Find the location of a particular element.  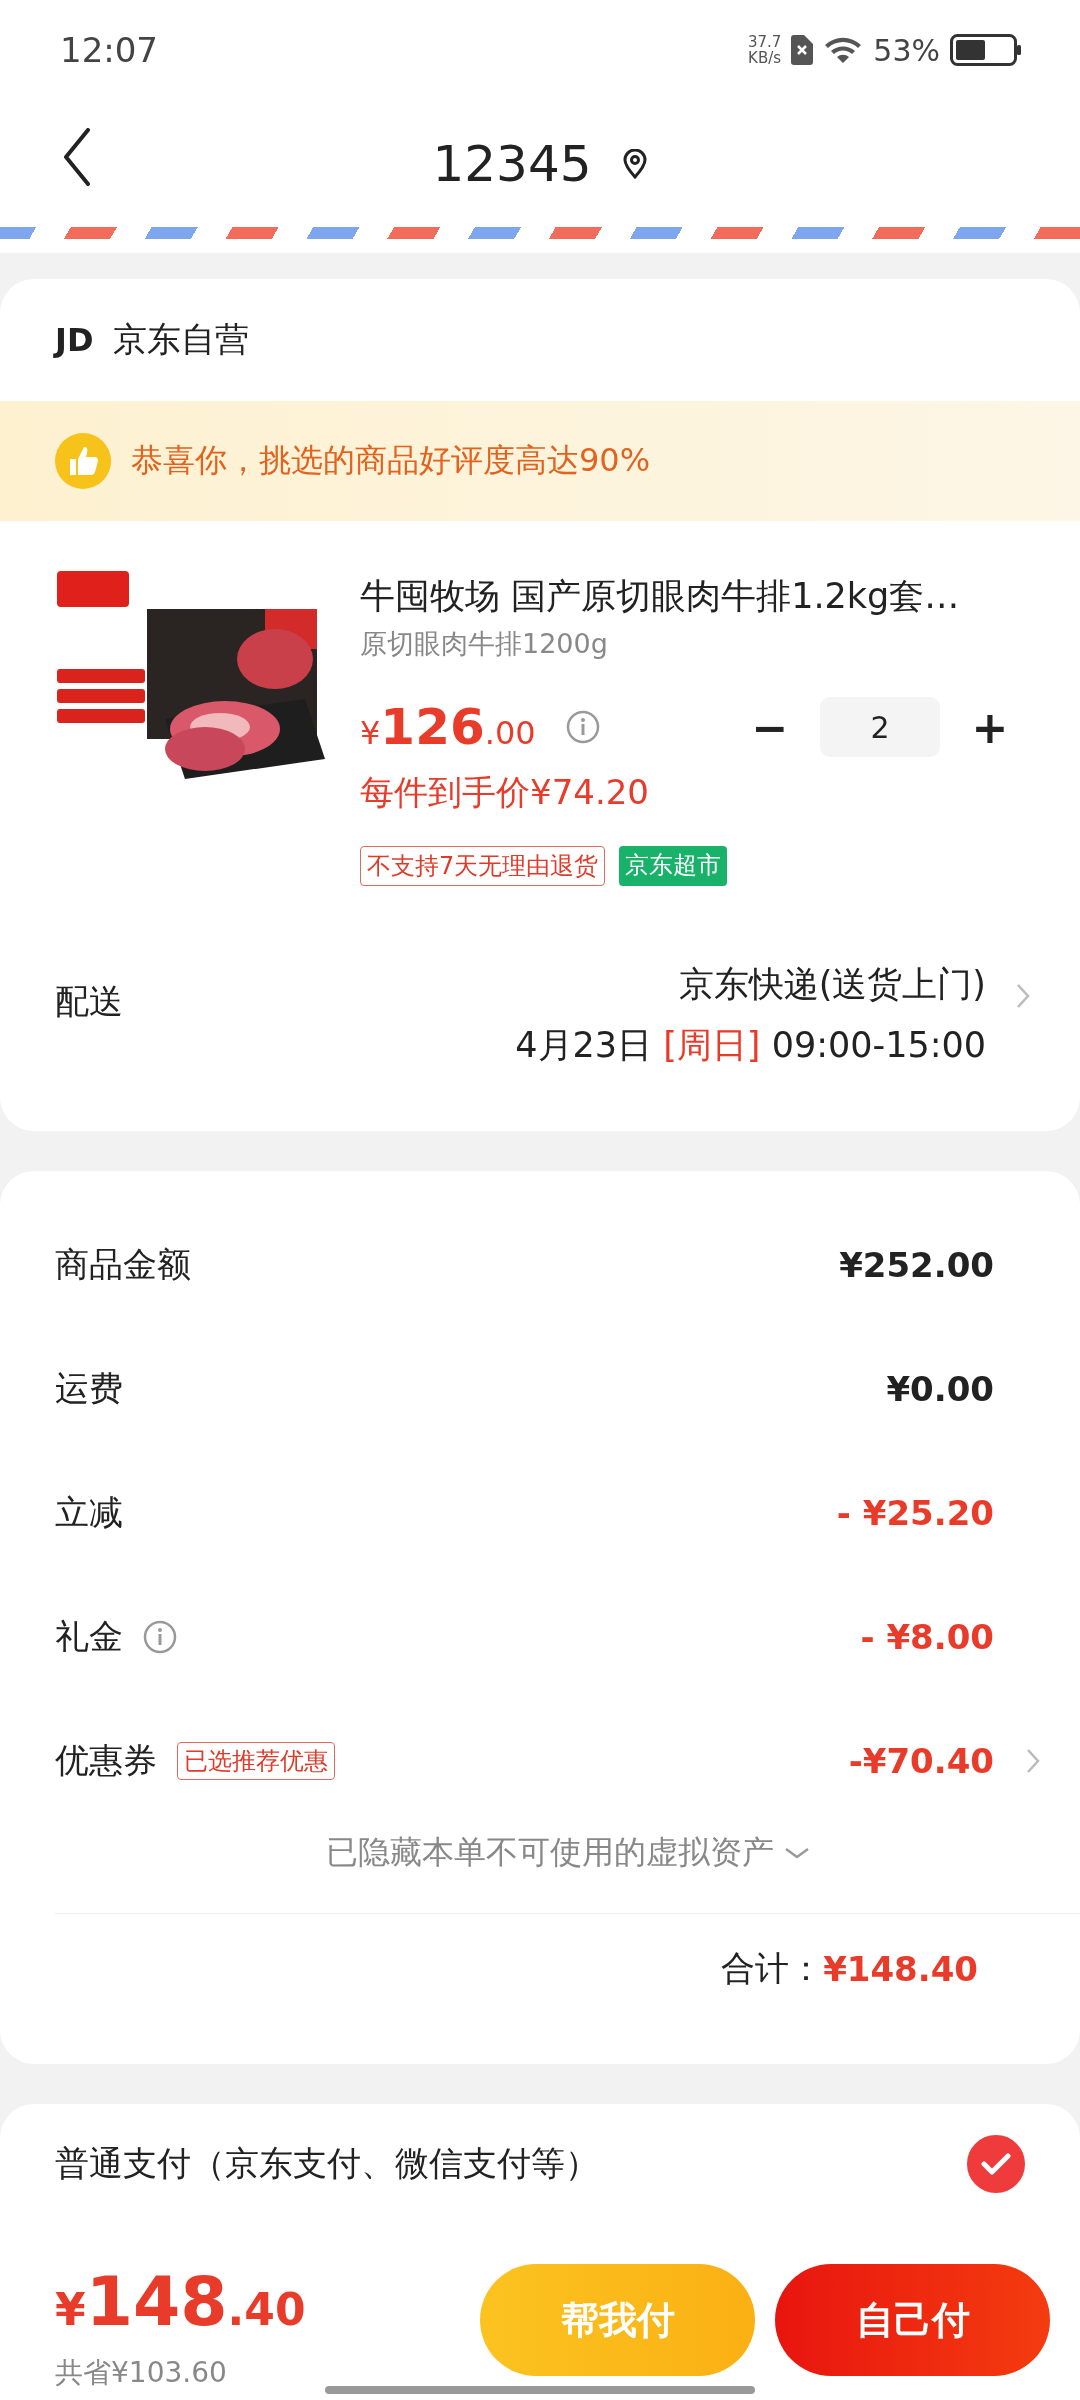

summary-label: 商品金额 is located at coordinates (123, 1264).